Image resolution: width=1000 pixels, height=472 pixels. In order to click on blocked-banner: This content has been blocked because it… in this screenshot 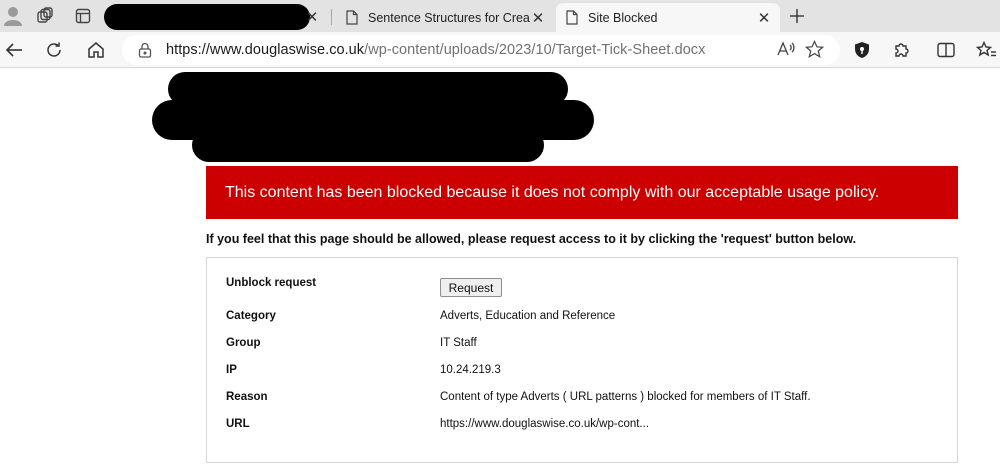, I will do `click(582, 192)`.